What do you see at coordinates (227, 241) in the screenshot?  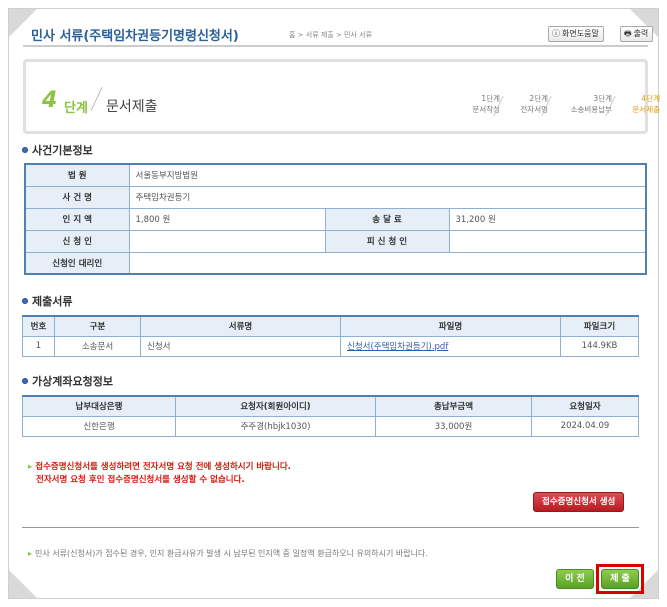 I see `applicant-value` at bounding box center [227, 241].